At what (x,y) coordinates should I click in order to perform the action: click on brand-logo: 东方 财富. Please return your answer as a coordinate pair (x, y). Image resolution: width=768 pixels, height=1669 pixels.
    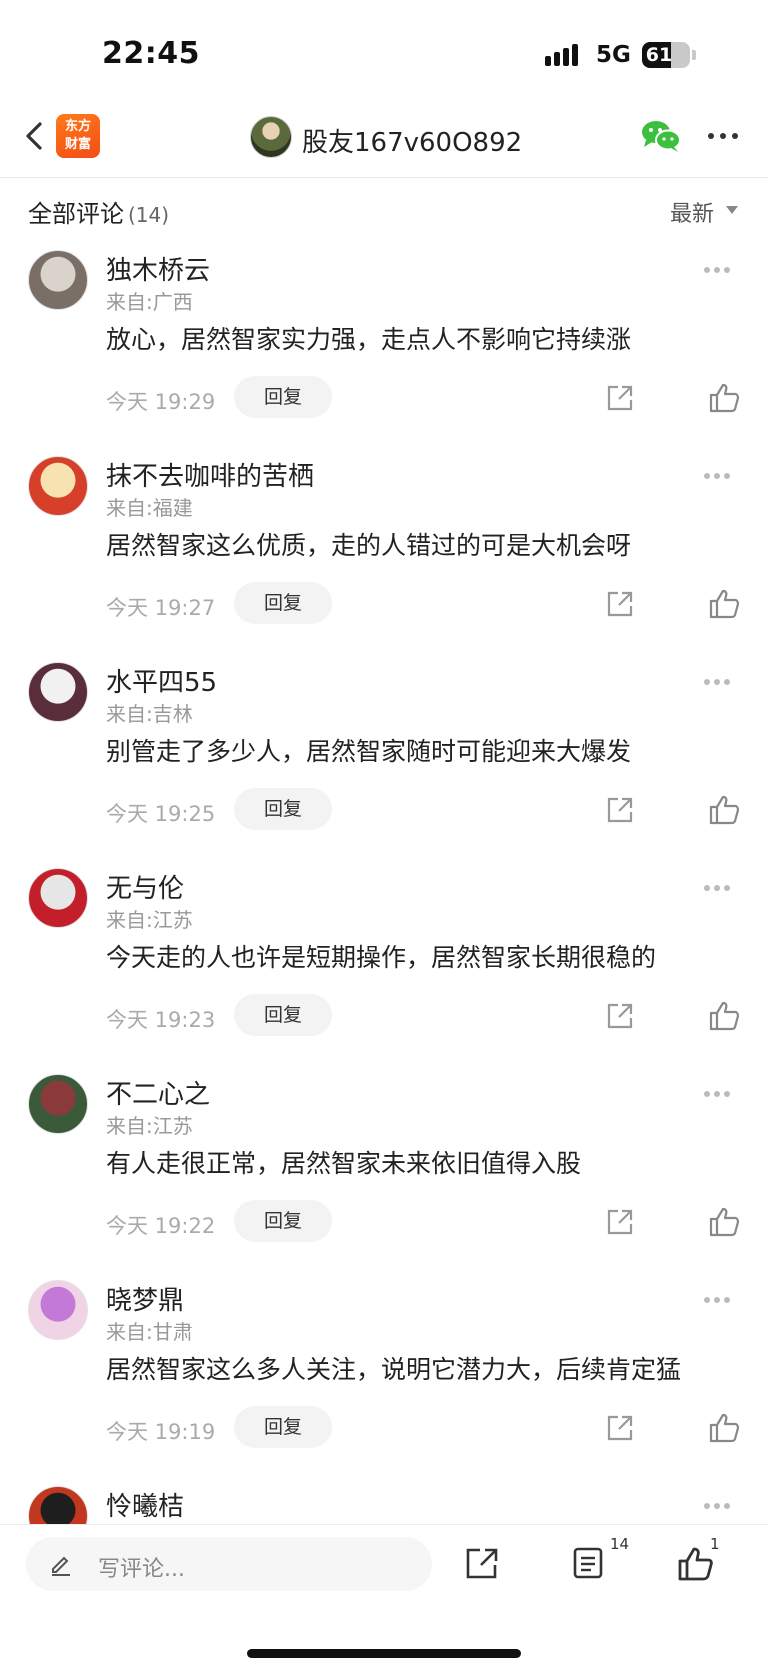
    Looking at the image, I should click on (78, 136).